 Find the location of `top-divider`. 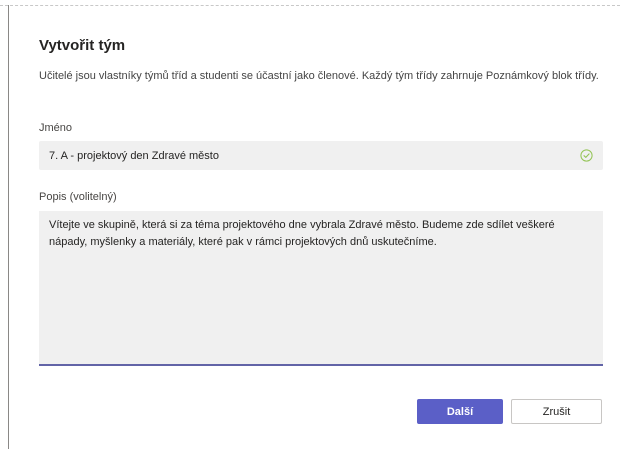

top-divider is located at coordinates (310, 5).